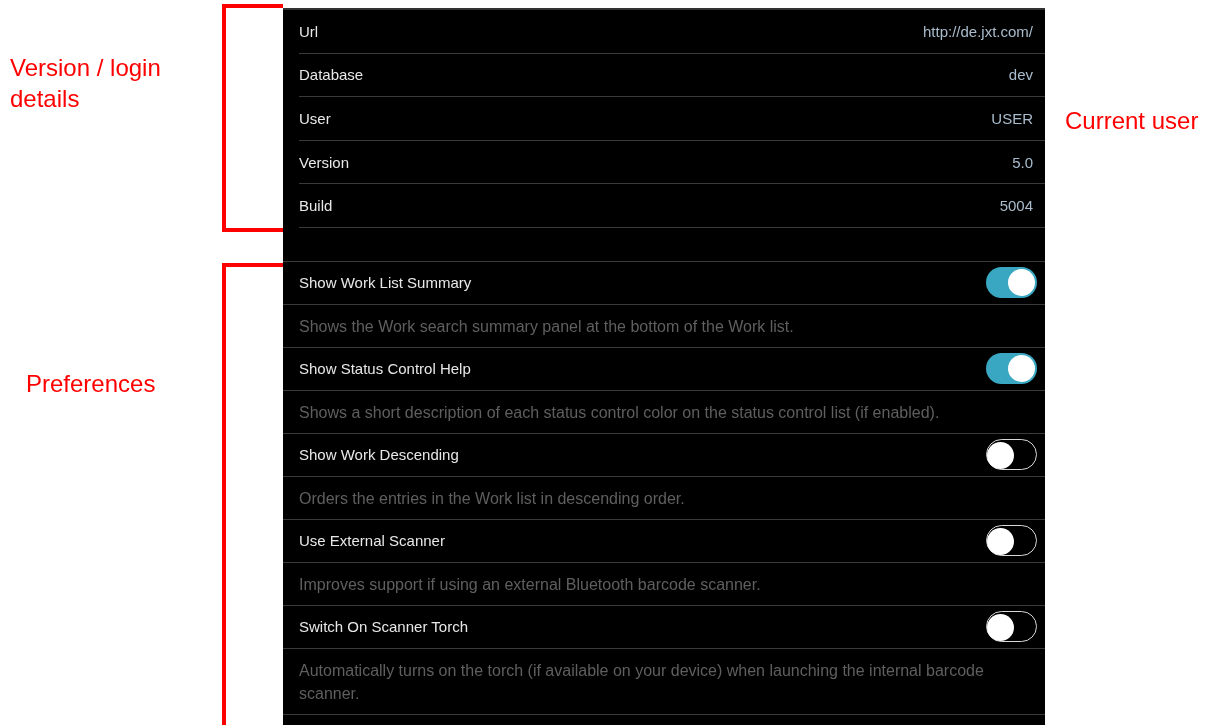 The image size is (1217, 725). Describe the element at coordinates (331, 75) in the screenshot. I see `row-label: Database` at that location.